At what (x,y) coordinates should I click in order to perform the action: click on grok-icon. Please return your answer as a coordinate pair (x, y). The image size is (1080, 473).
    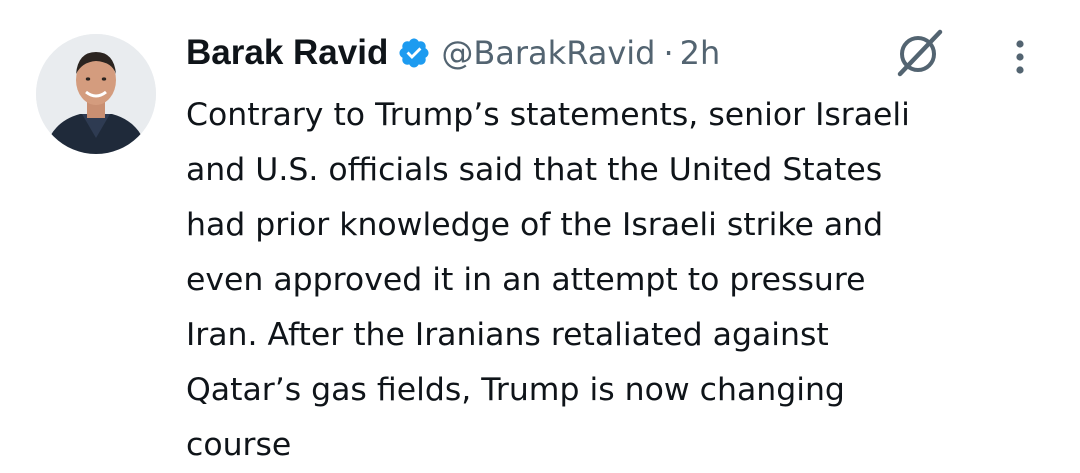
    Looking at the image, I should click on (920, 53).